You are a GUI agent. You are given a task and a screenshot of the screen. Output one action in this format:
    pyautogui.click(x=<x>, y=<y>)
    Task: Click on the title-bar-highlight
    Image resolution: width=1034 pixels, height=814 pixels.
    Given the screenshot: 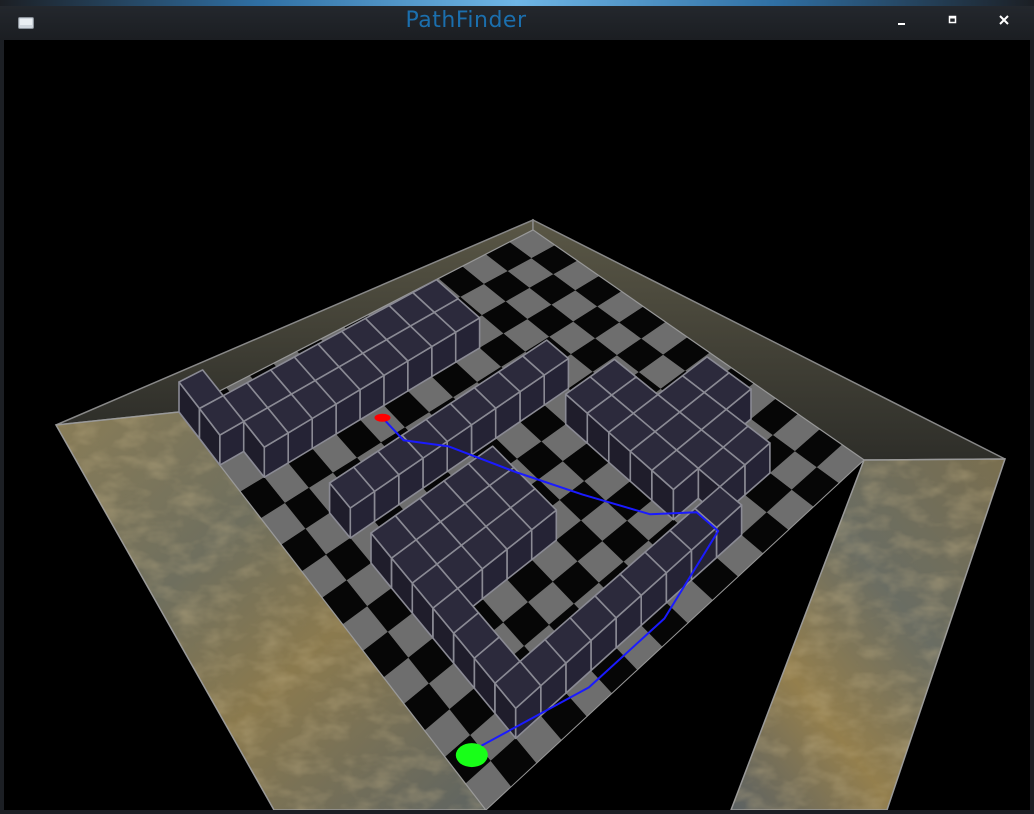 What is the action you would take?
    pyautogui.click(x=517, y=3)
    